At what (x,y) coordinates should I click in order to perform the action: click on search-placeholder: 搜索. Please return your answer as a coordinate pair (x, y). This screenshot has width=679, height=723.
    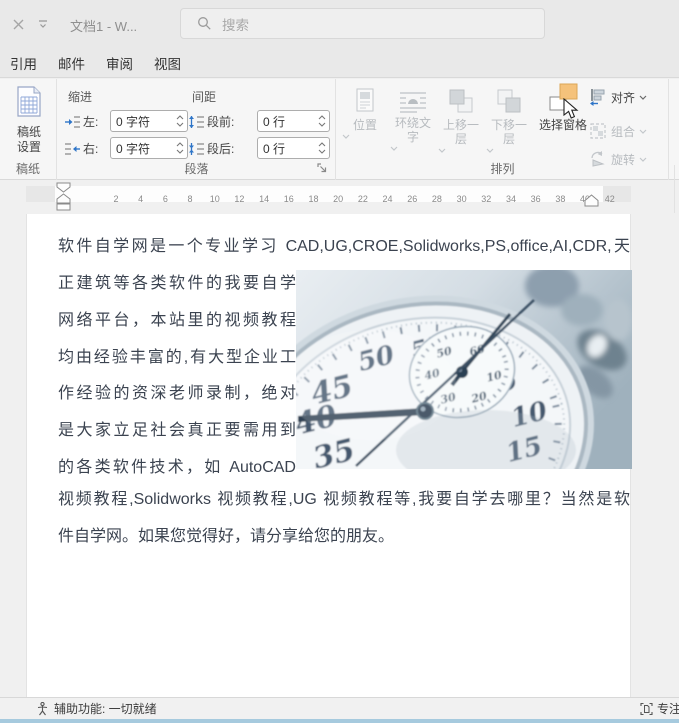
    Looking at the image, I should click on (235, 25).